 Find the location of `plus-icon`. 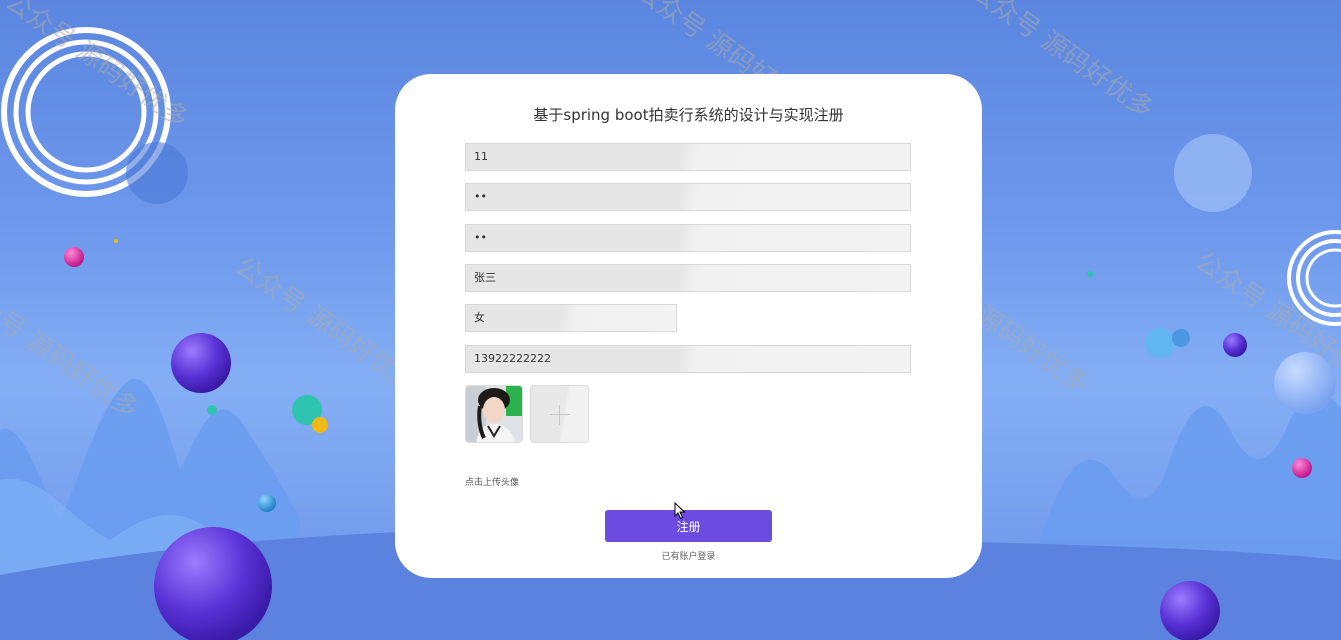

plus-icon is located at coordinates (560, 414).